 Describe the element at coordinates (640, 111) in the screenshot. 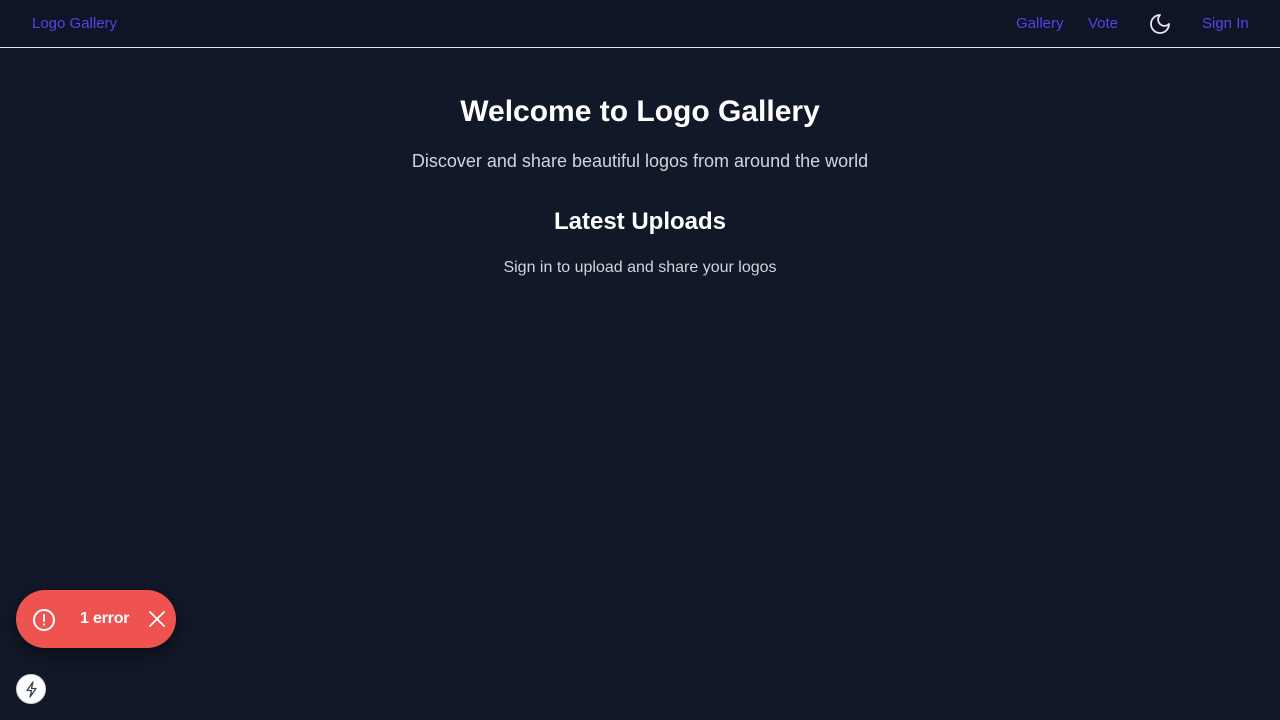

I see `page-title: Welcome to Logo Gallery` at that location.